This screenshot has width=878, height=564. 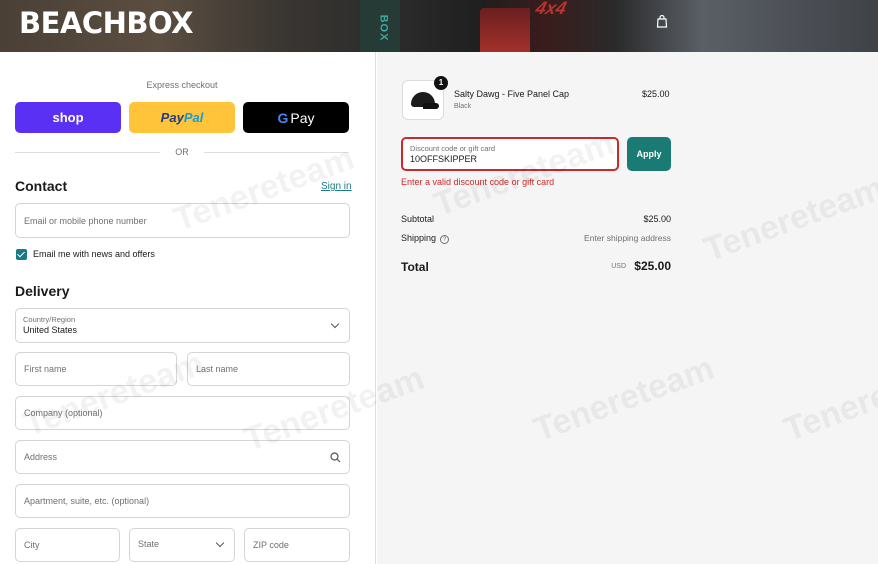 I want to click on last-name-placeholder: Last name, so click(x=217, y=369).